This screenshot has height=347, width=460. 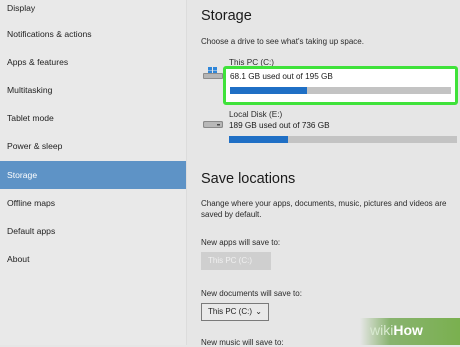 I want to click on new-documents-select: This PC (C:) ⌄, so click(x=235, y=312).